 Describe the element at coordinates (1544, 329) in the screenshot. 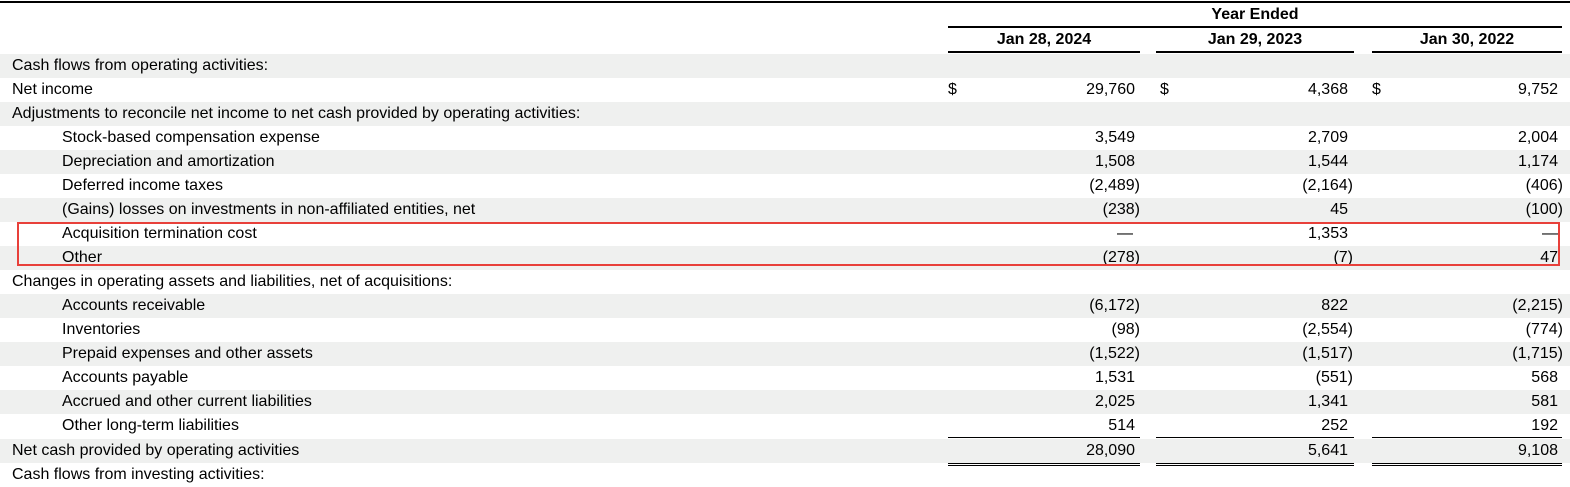

I see `value-cell: (774)` at that location.